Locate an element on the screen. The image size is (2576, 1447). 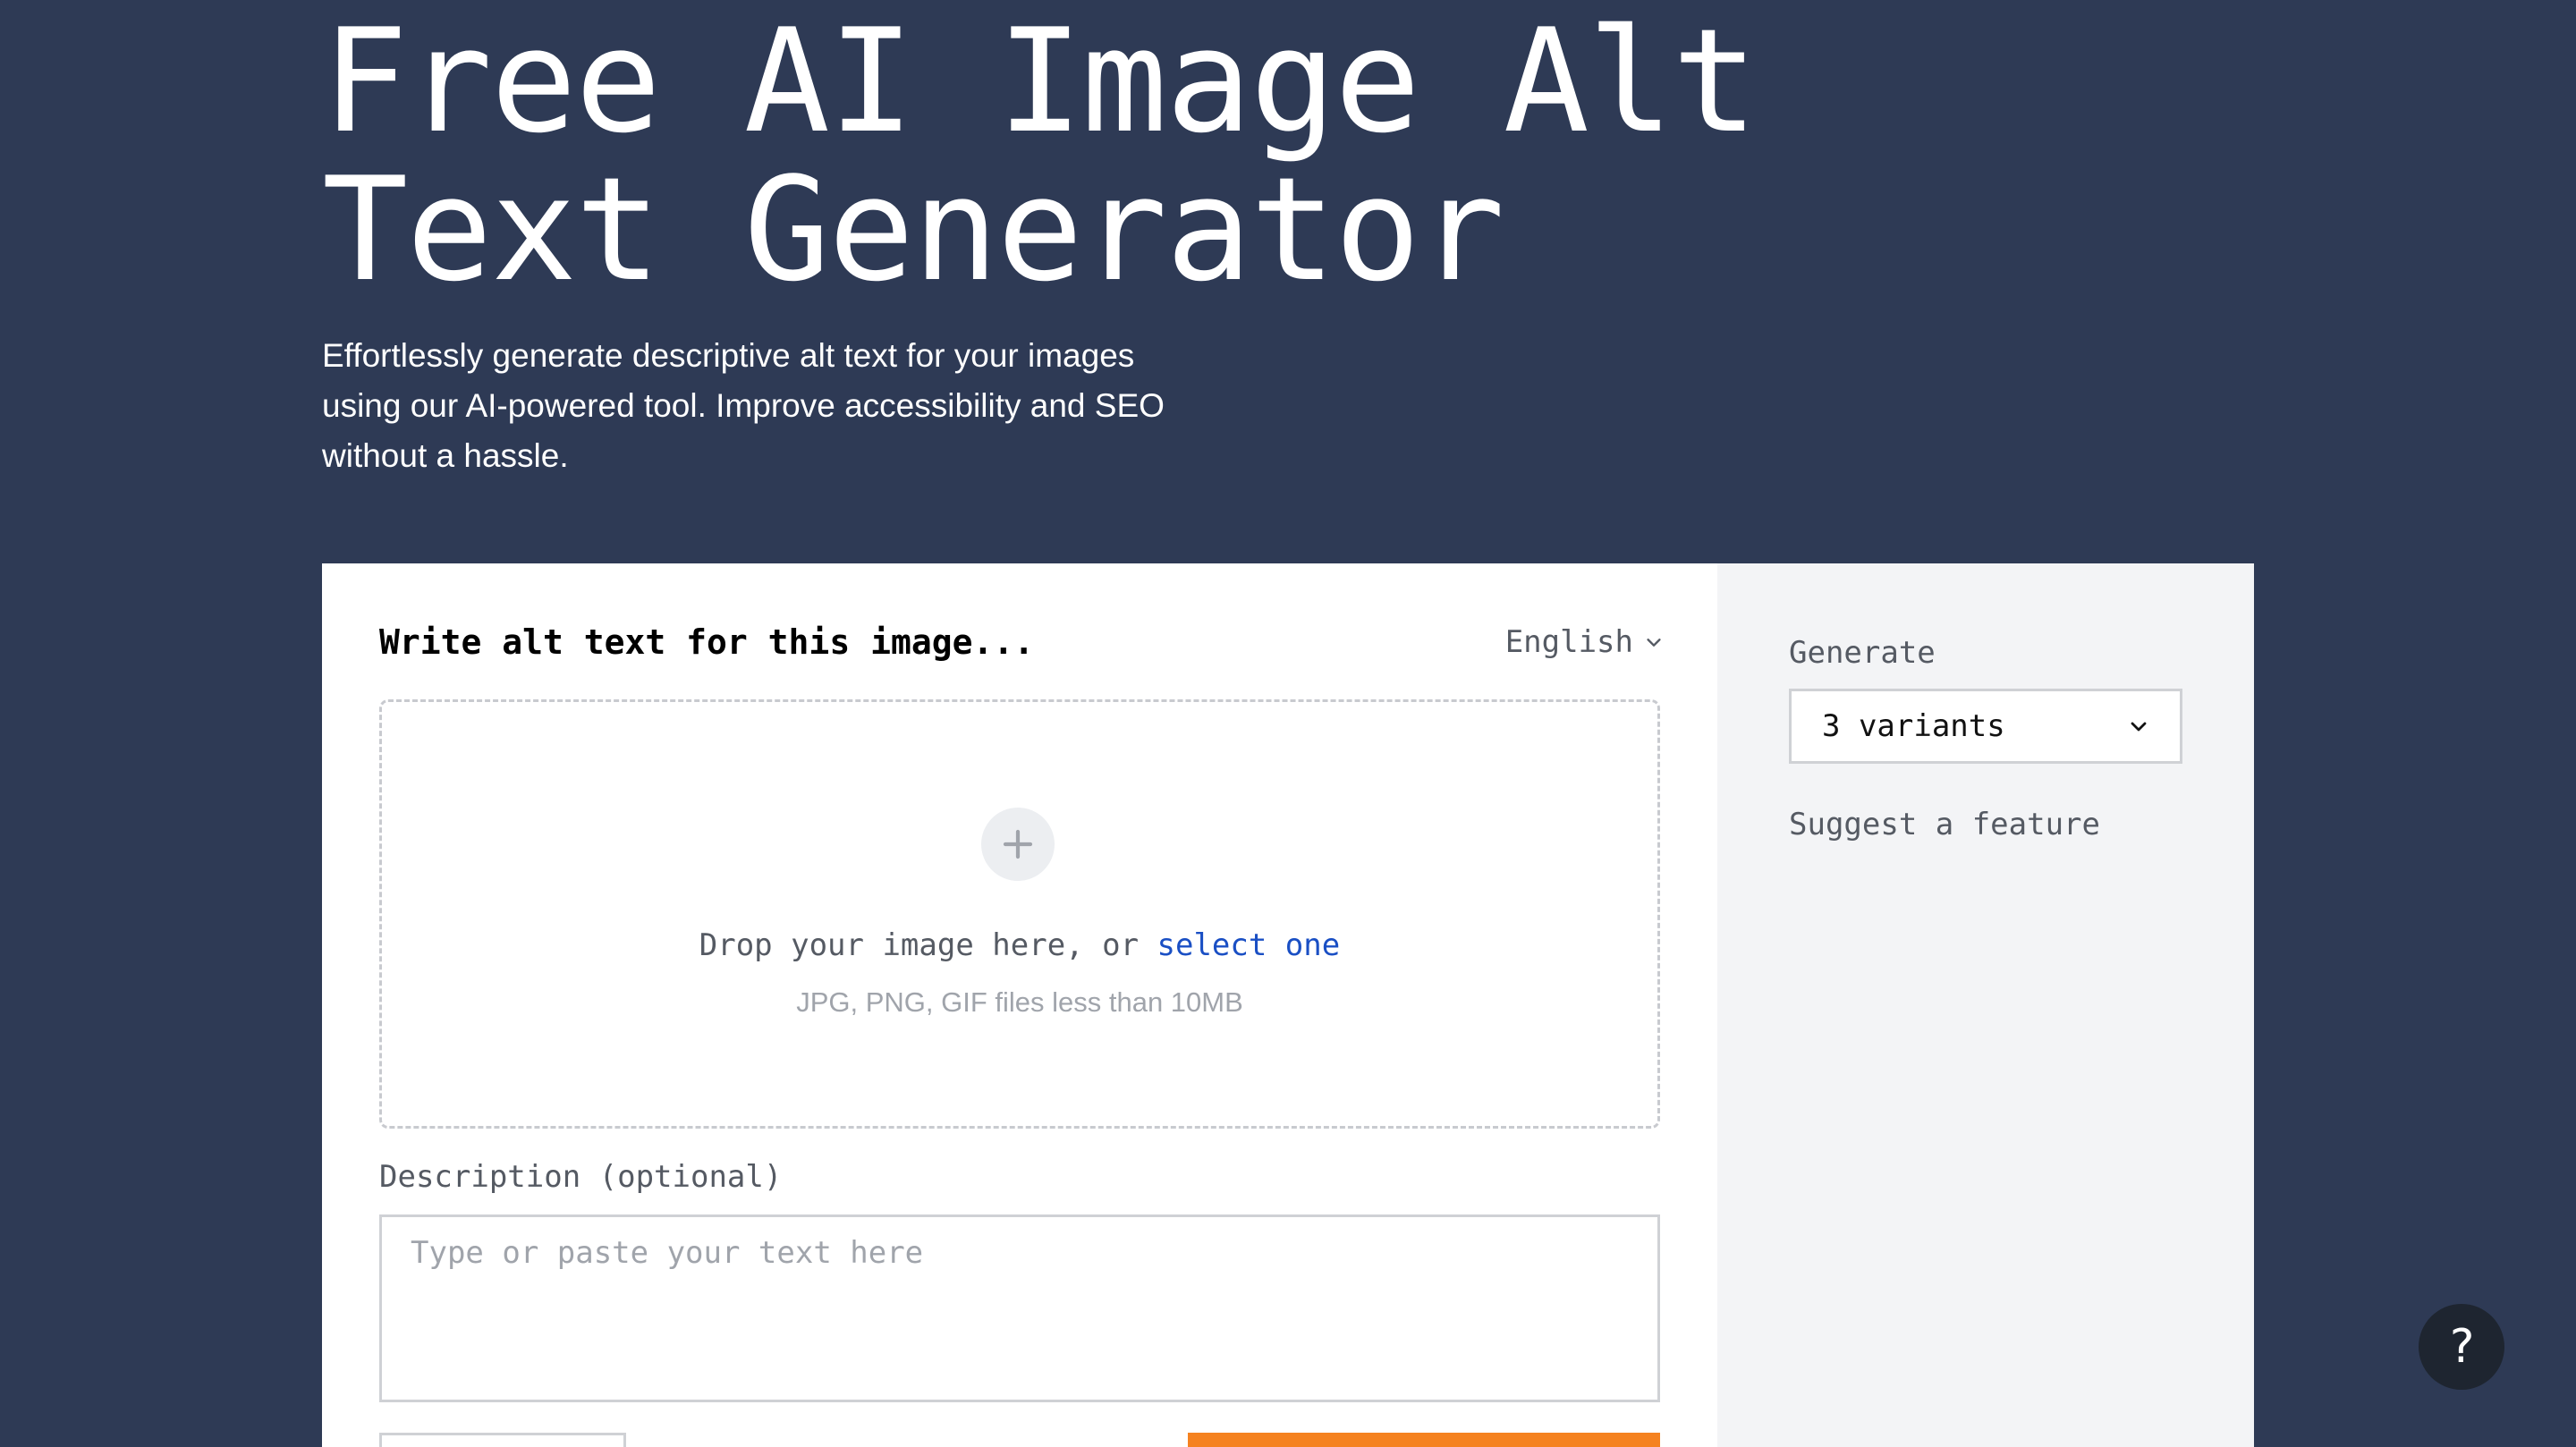
generate-button is located at coordinates (1424, 1440).